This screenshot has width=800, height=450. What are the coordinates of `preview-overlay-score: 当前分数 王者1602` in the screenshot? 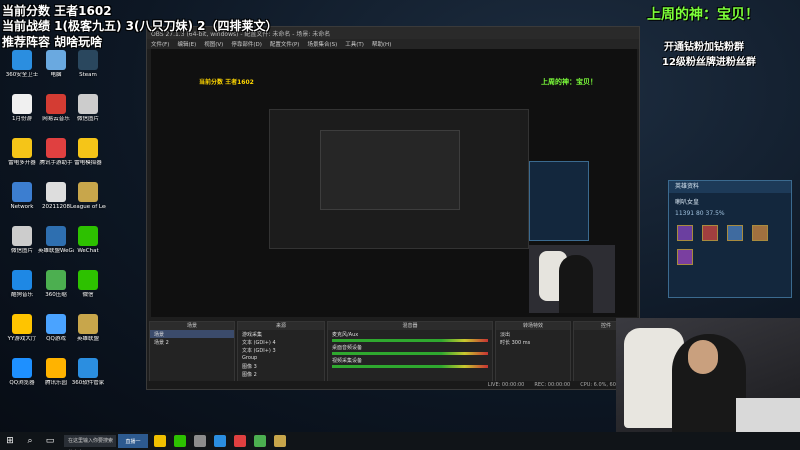 It's located at (226, 82).